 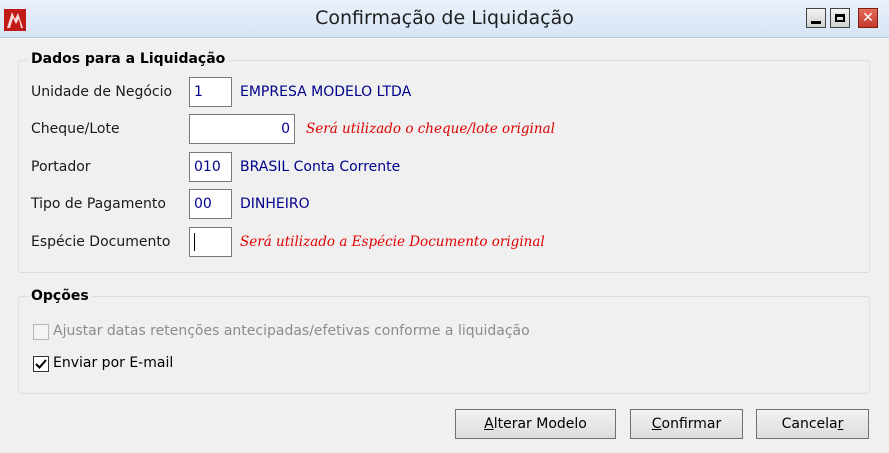 I want to click on portador-input: 010, so click(x=210, y=167).